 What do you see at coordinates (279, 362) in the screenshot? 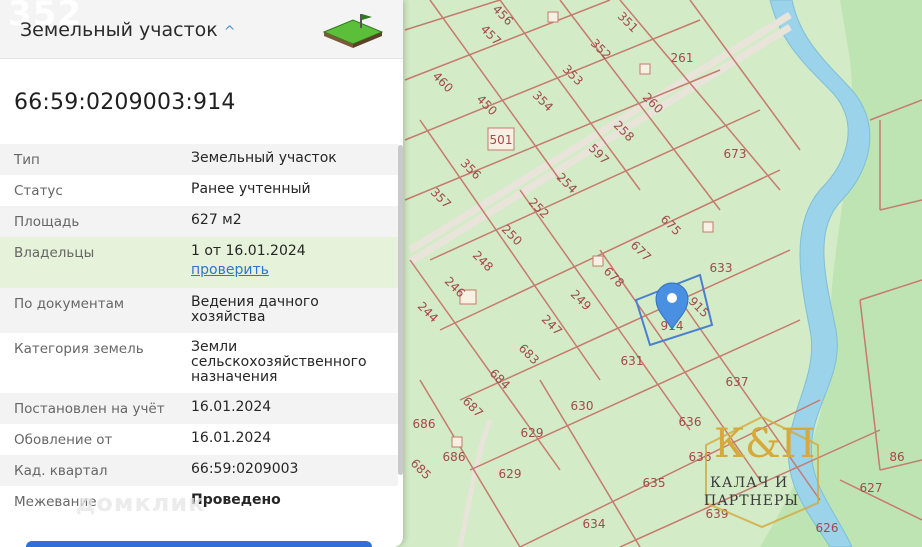
I see `row-value: Земли сельскохозяйственного назначения` at bounding box center [279, 362].